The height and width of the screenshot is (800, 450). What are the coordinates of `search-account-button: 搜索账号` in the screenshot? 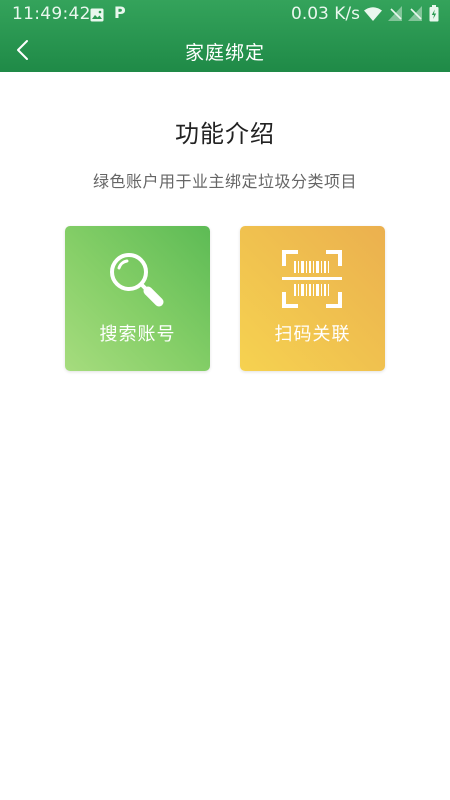 It's located at (137, 298).